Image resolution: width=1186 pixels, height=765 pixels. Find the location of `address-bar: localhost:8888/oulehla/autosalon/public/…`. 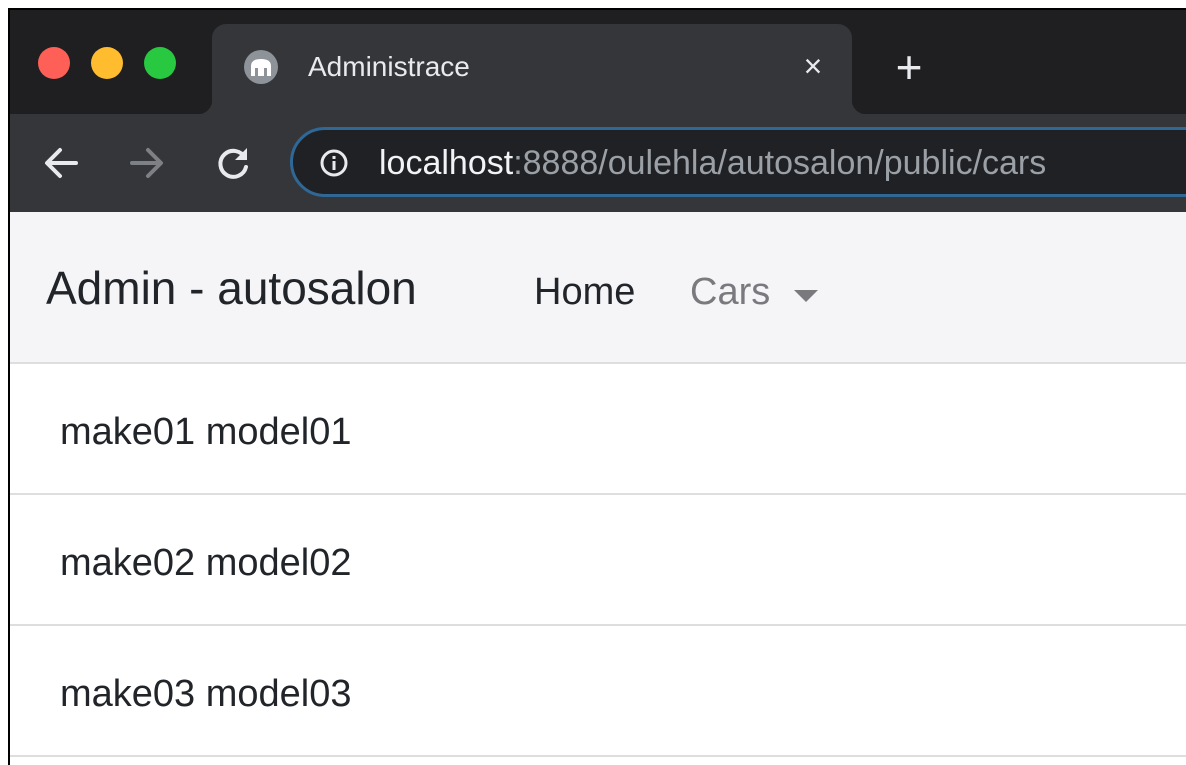

address-bar: localhost:8888/oulehla/autosalon/public/… is located at coordinates (738, 162).